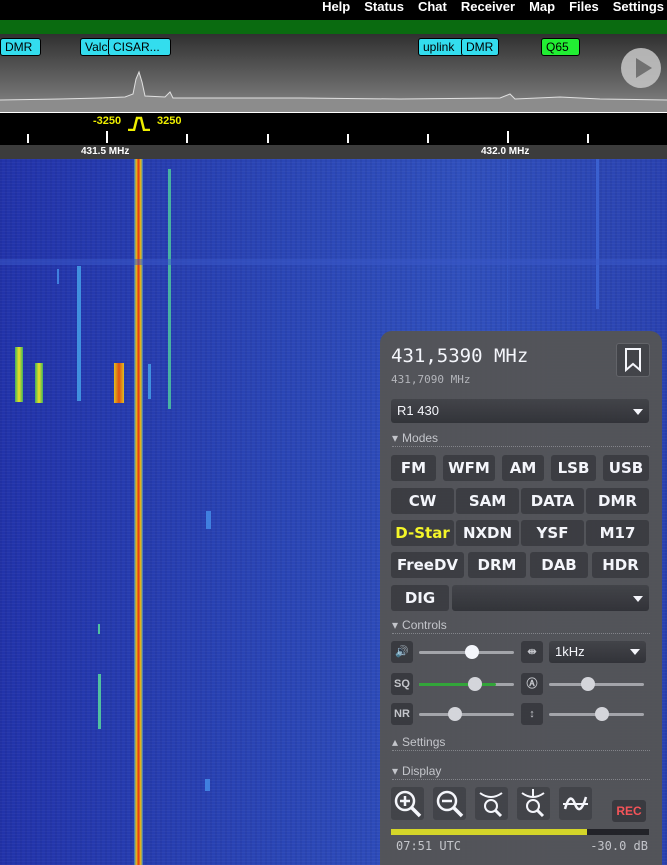 Image resolution: width=667 pixels, height=865 pixels. I want to click on freq-label: 431.5 MHz, so click(105, 151).